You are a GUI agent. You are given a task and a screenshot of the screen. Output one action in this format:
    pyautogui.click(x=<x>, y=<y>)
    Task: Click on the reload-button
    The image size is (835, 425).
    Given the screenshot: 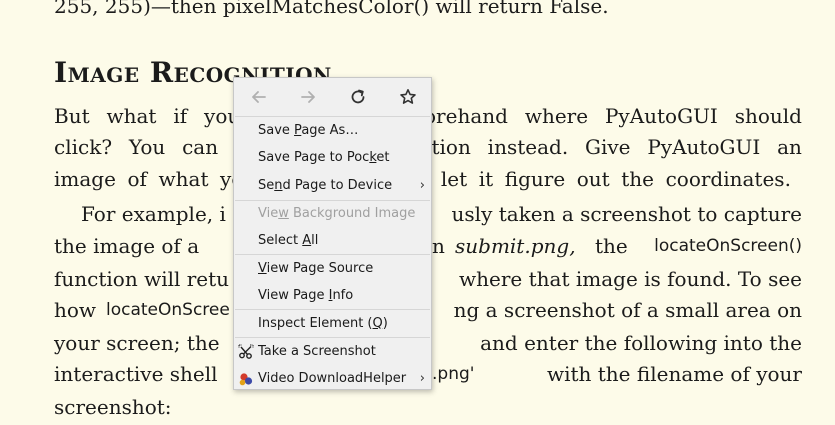 What is the action you would take?
    pyautogui.click(x=358, y=97)
    